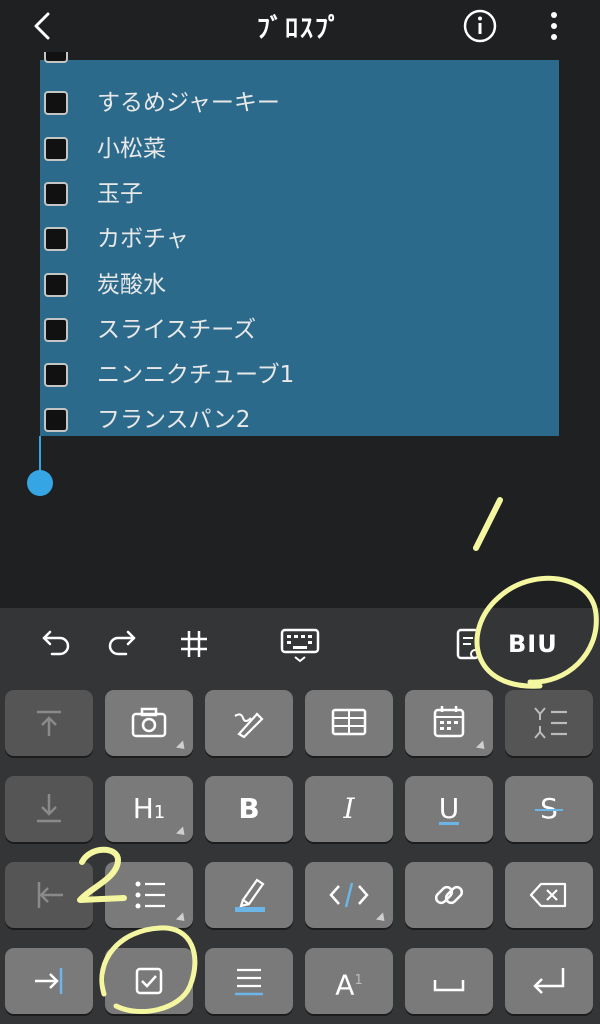 The height and width of the screenshot is (1024, 600). I want to click on align-key, so click(249, 981).